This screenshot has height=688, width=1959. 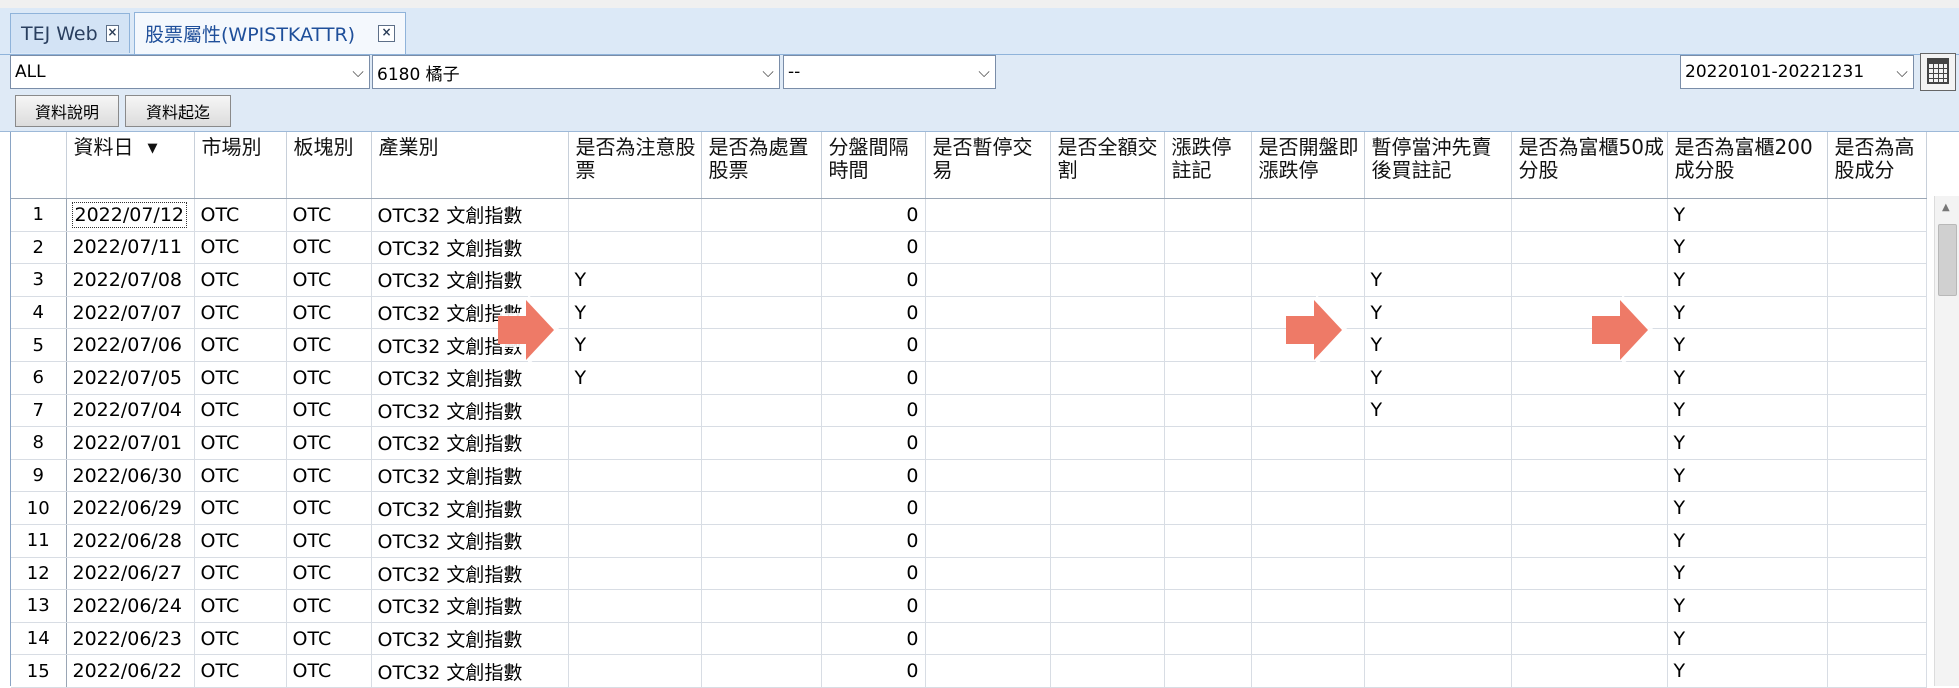 What do you see at coordinates (130, 541) in the screenshot?
I see `cell-date: 2022/06/28` at bounding box center [130, 541].